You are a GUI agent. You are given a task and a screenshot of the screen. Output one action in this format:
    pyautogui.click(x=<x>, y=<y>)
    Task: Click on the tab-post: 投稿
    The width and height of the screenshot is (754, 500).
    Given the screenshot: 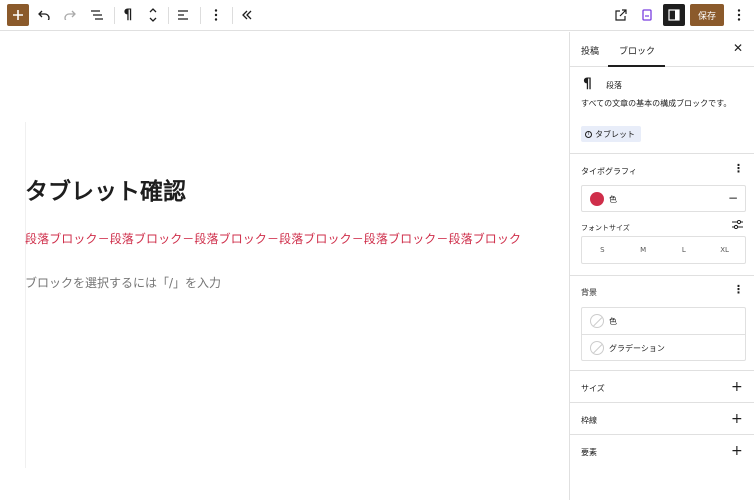 What is the action you would take?
    pyautogui.click(x=590, y=50)
    